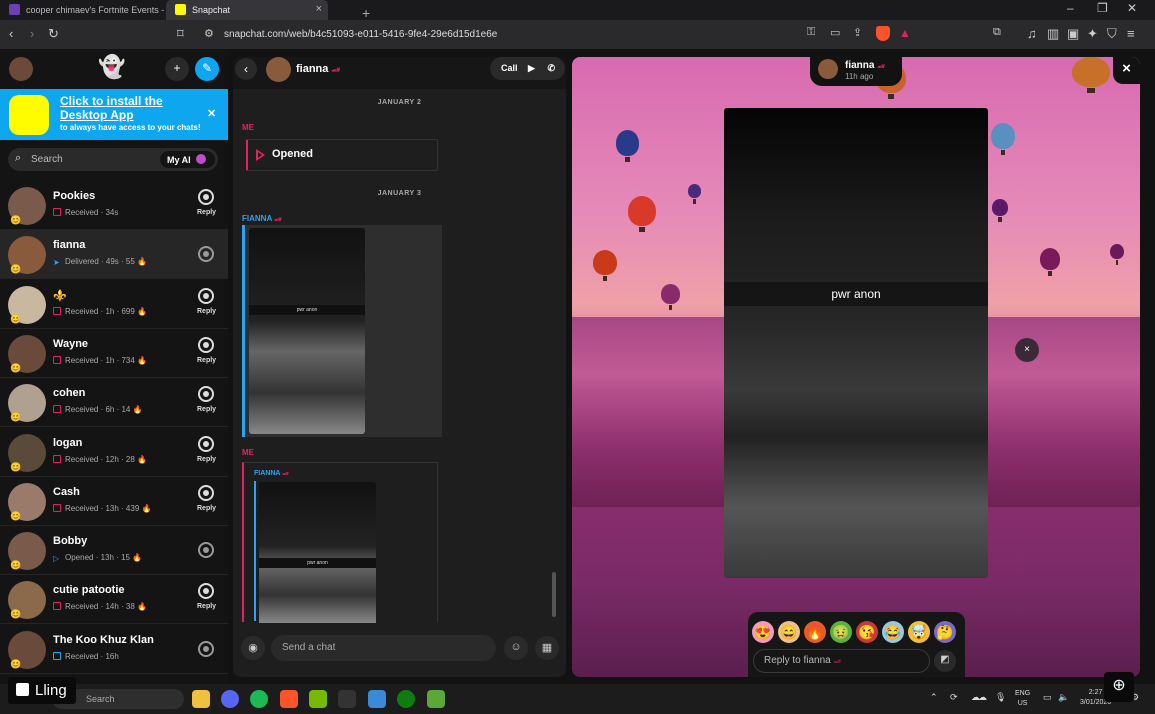  What do you see at coordinates (21, 69) in the screenshot?
I see `profile-avatar` at bounding box center [21, 69].